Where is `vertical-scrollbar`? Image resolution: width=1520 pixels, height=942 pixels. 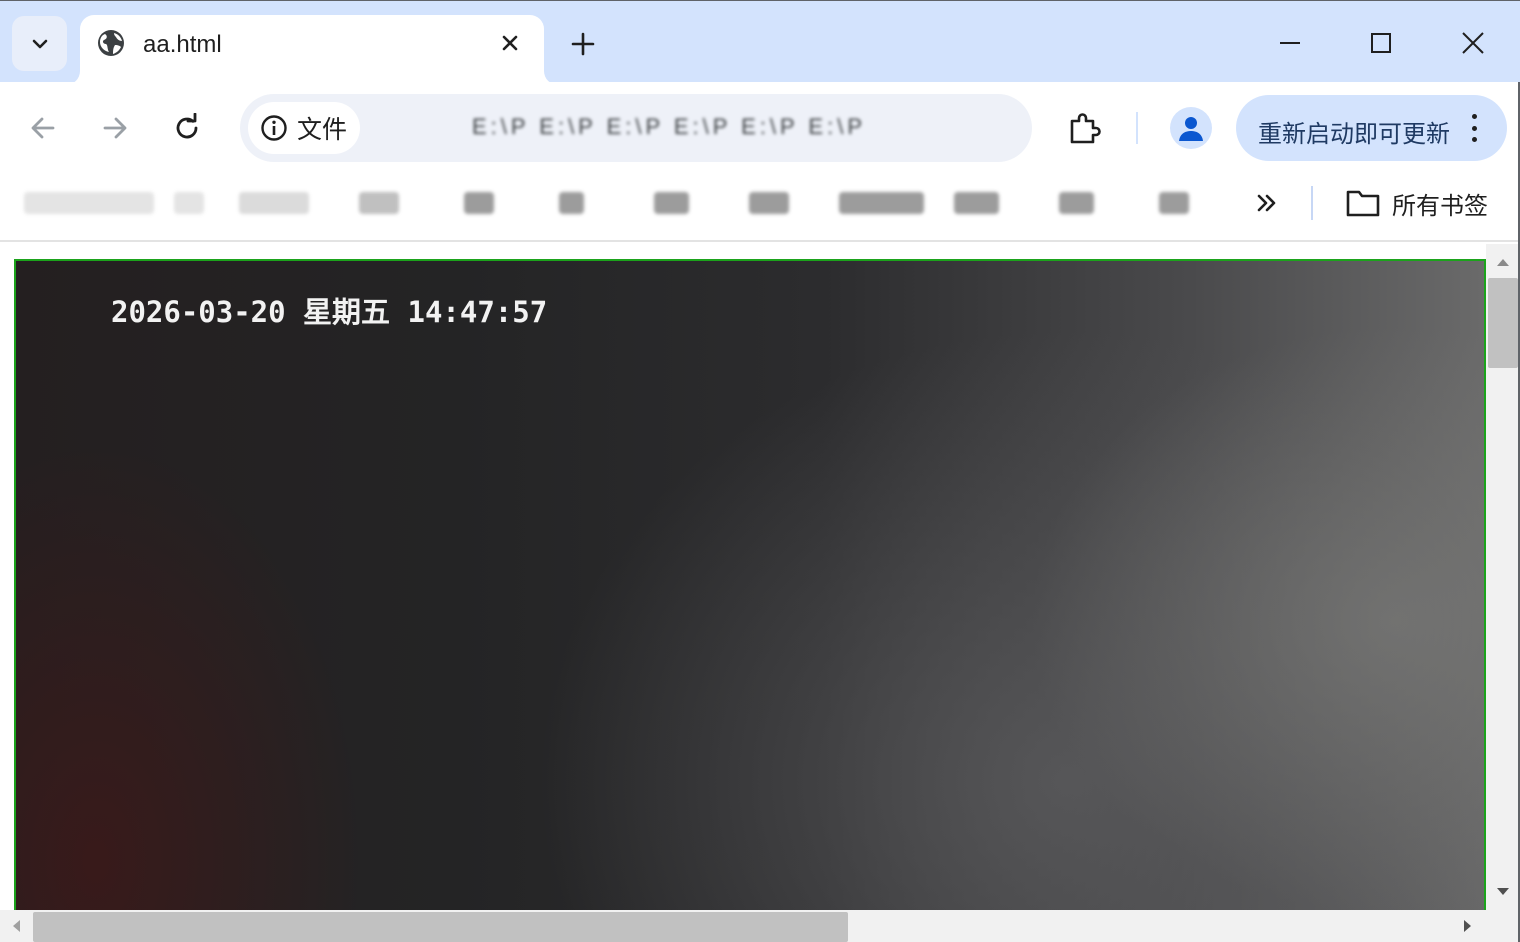 vertical-scrollbar is located at coordinates (1503, 577).